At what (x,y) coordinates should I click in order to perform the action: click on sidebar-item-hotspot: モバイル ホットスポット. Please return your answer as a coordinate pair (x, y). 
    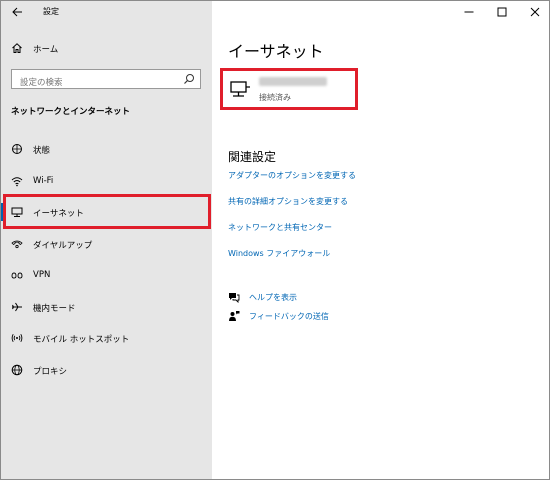
    Looking at the image, I should click on (106, 338).